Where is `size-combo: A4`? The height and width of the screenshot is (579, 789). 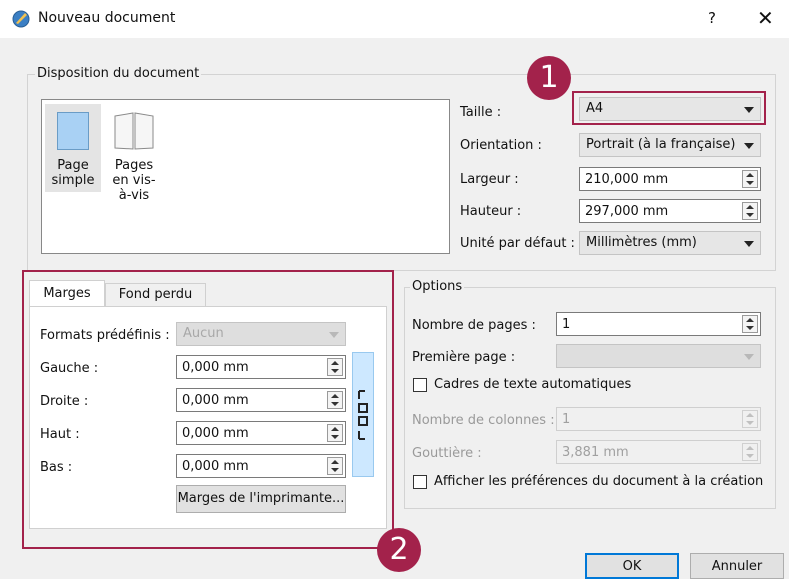
size-combo: A4 is located at coordinates (670, 109).